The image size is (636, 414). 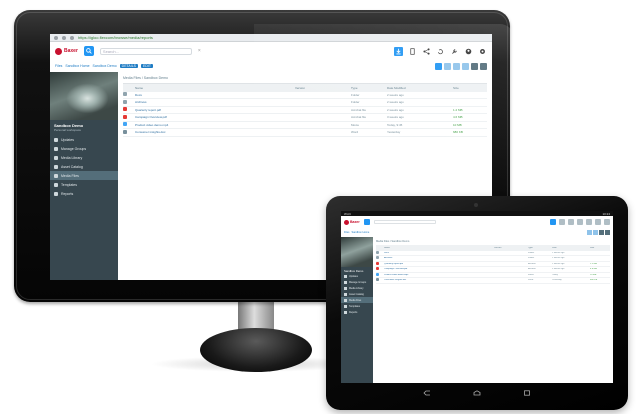 What do you see at coordinates (427, 393) in the screenshot?
I see `back-key-icon` at bounding box center [427, 393].